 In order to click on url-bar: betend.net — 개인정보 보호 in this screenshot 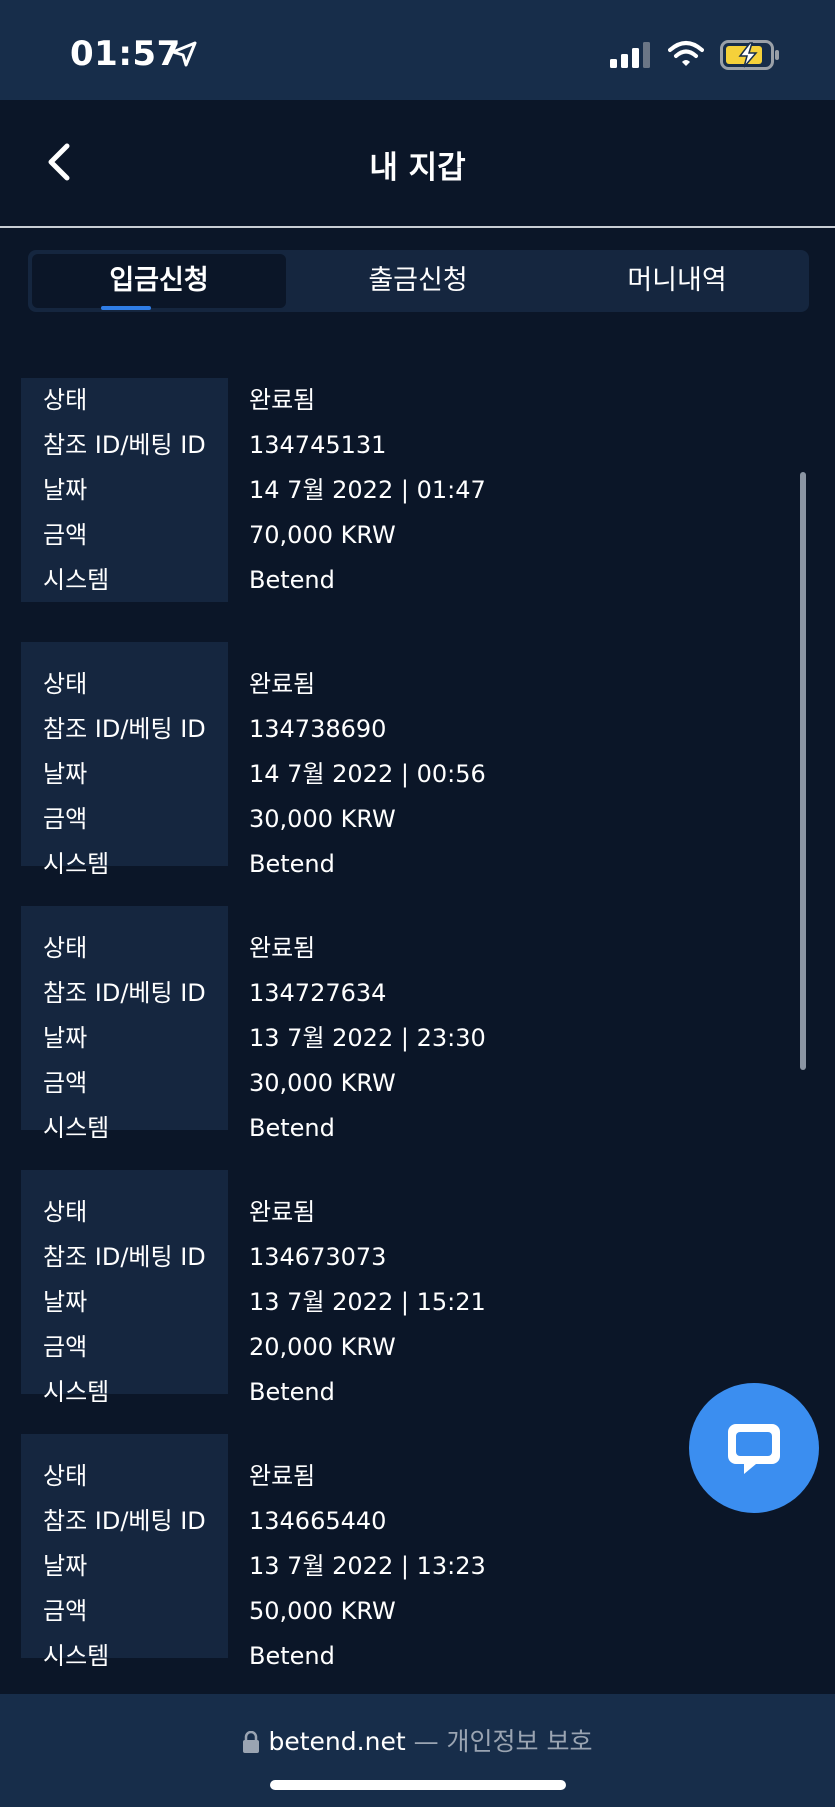, I will do `click(417, 1740)`.